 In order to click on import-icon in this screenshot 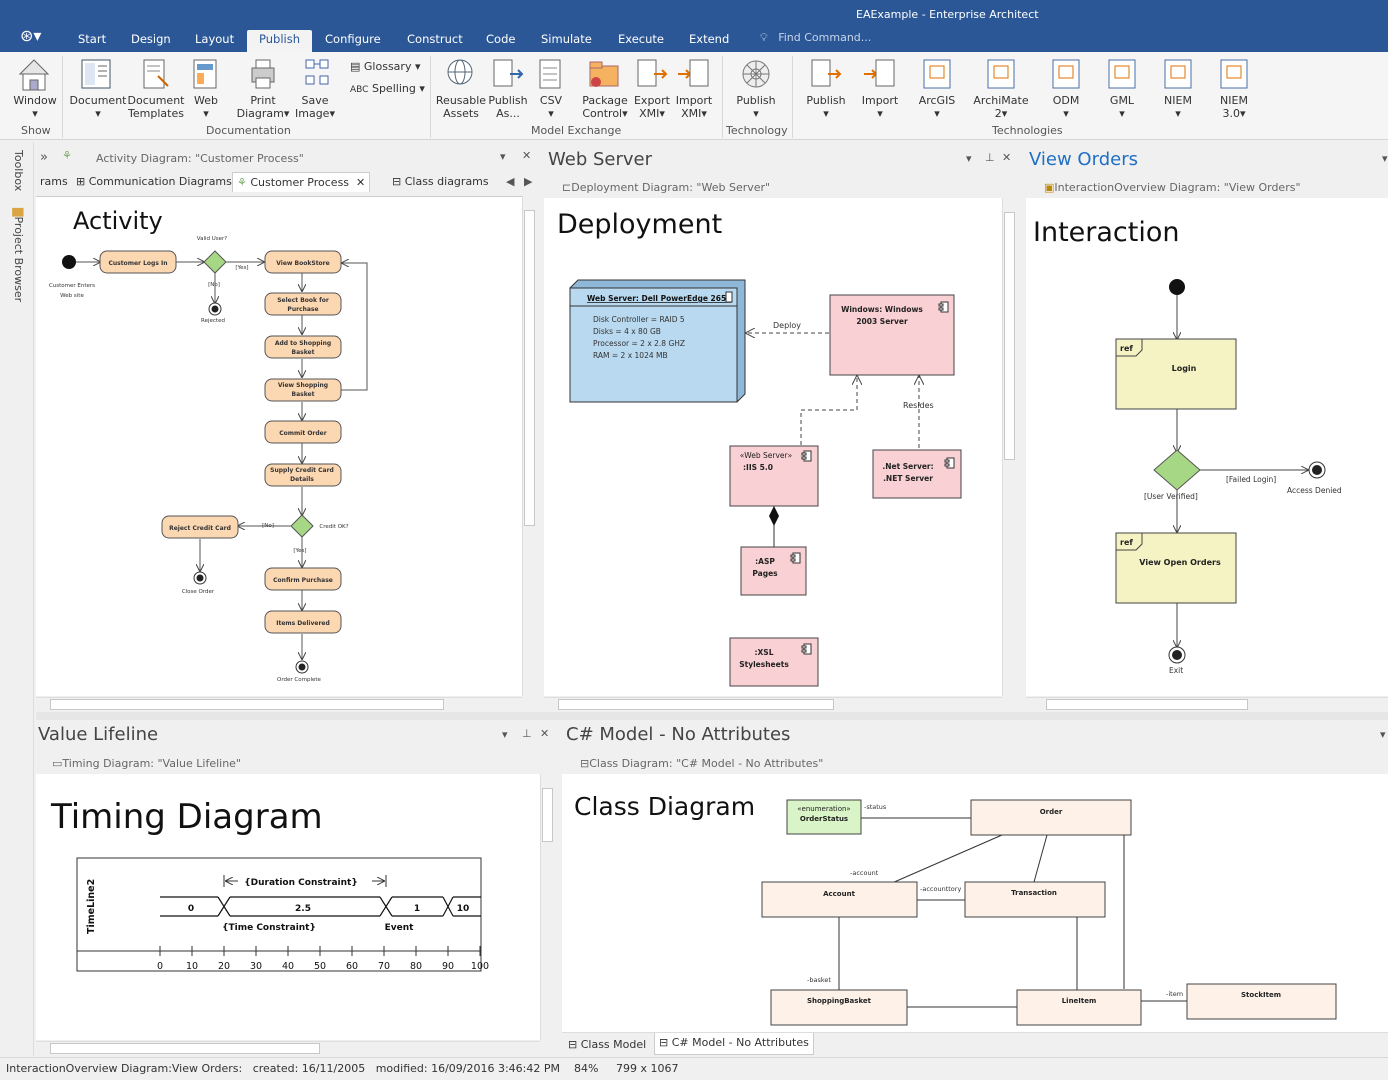, I will do `click(879, 73)`.